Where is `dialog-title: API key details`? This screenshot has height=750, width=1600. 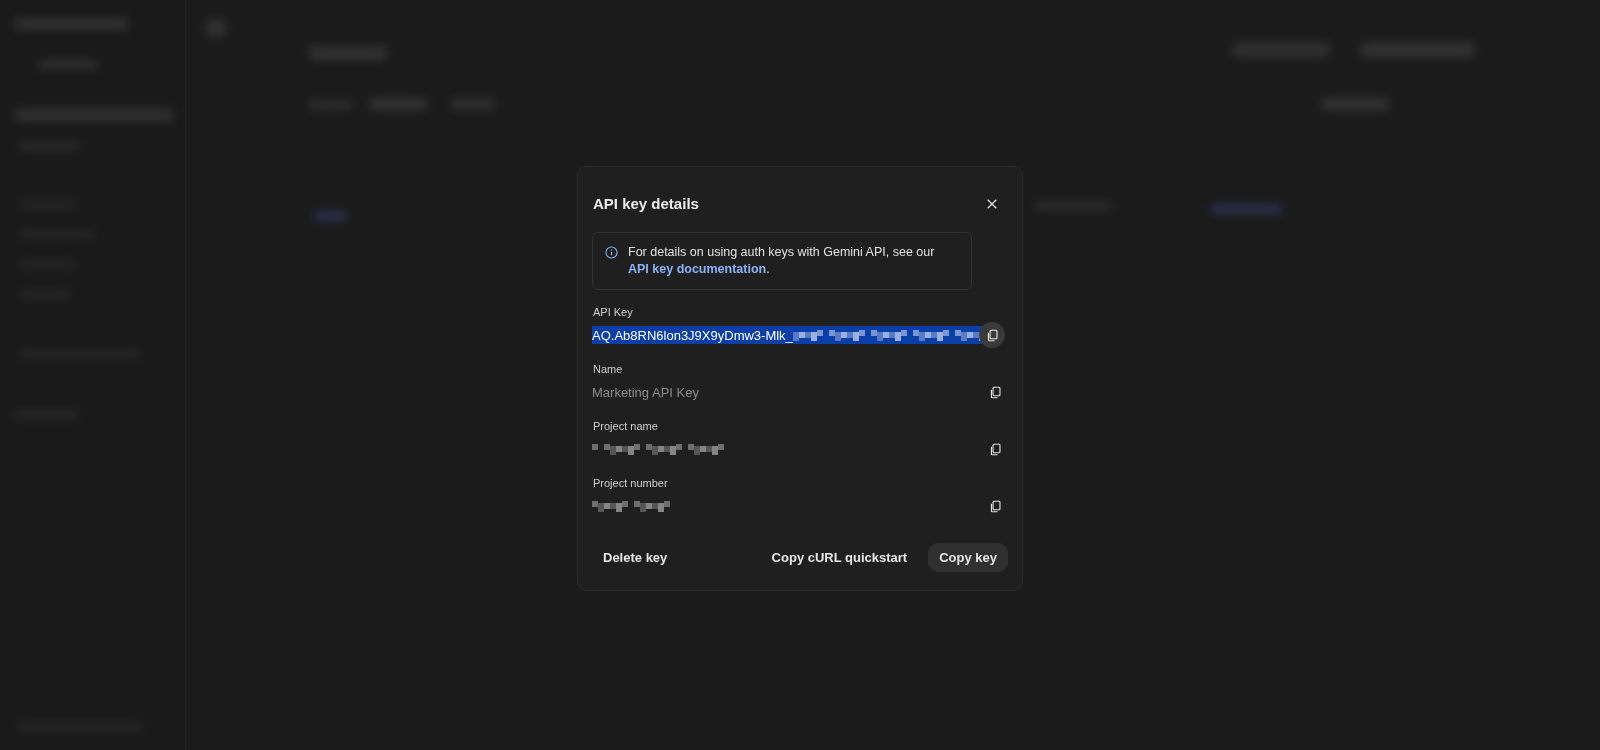 dialog-title: API key details is located at coordinates (646, 203).